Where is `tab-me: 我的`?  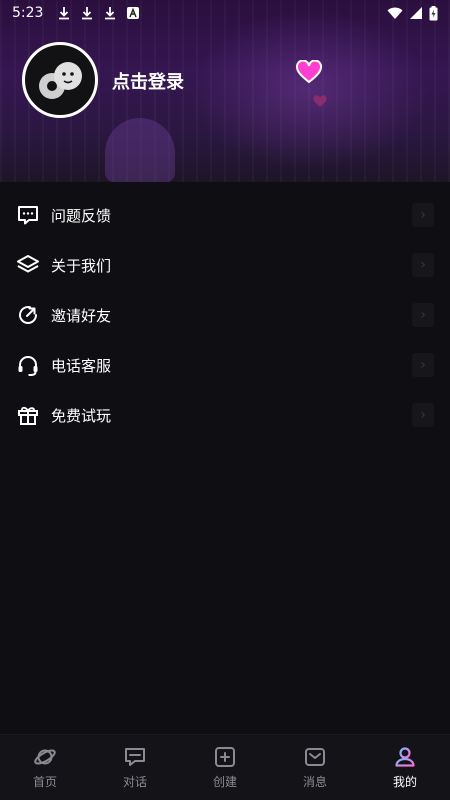
tab-me: 我的 is located at coordinates (405, 767).